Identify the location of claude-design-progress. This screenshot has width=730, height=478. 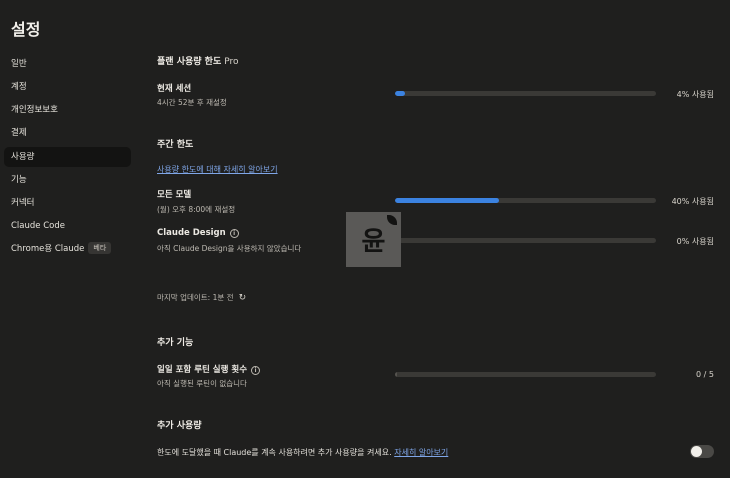
(525, 240).